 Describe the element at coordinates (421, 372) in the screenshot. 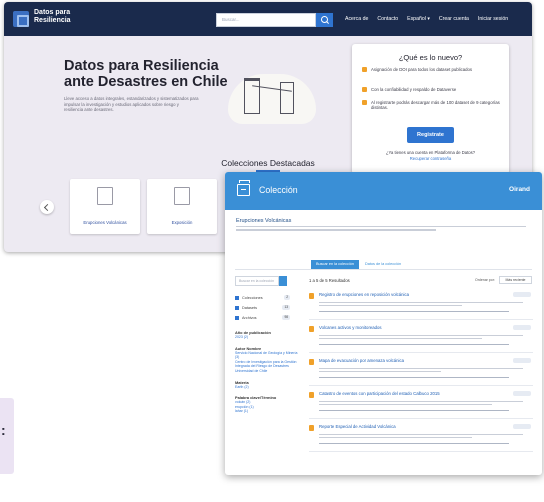

I see `result-item: Mapa de evacuación por amenaza volcánica` at that location.